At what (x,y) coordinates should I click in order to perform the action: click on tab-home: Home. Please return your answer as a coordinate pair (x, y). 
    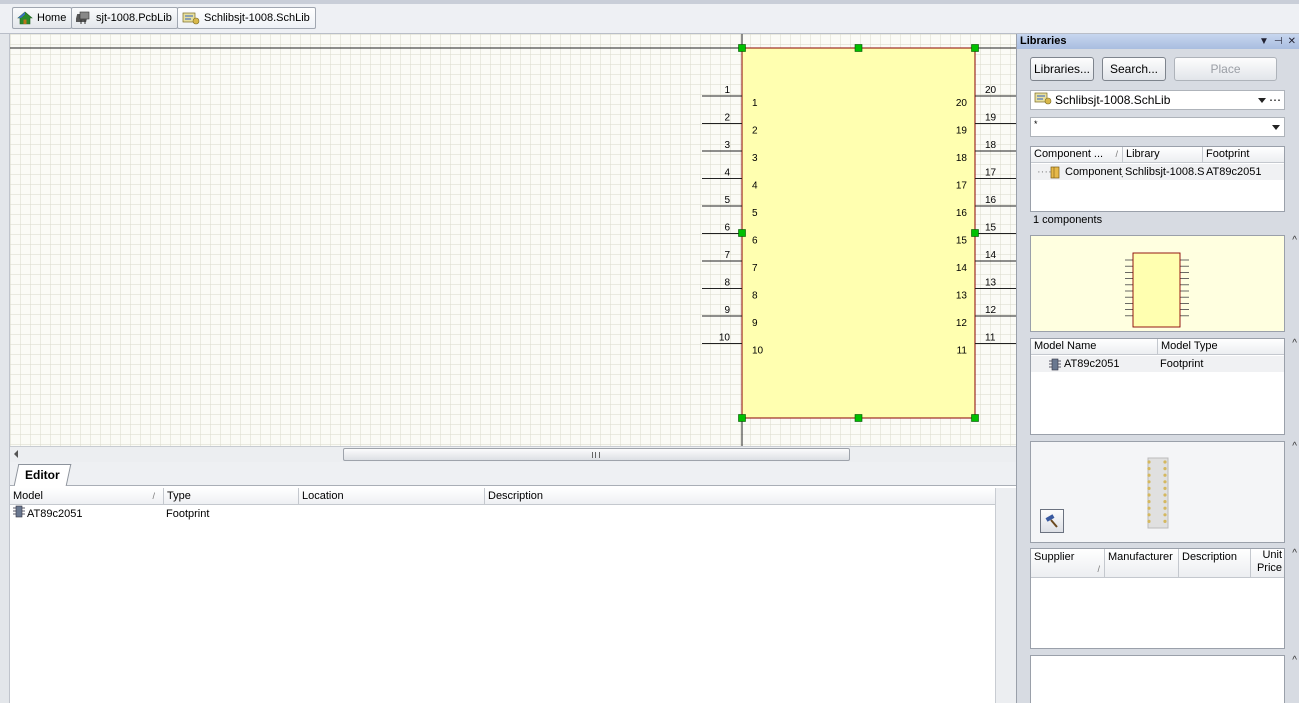
    Looking at the image, I should click on (42, 18).